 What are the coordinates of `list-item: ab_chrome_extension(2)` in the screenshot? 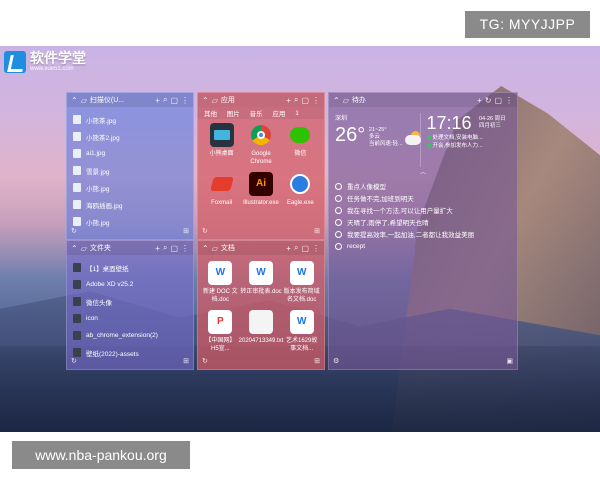 It's located at (130, 335).